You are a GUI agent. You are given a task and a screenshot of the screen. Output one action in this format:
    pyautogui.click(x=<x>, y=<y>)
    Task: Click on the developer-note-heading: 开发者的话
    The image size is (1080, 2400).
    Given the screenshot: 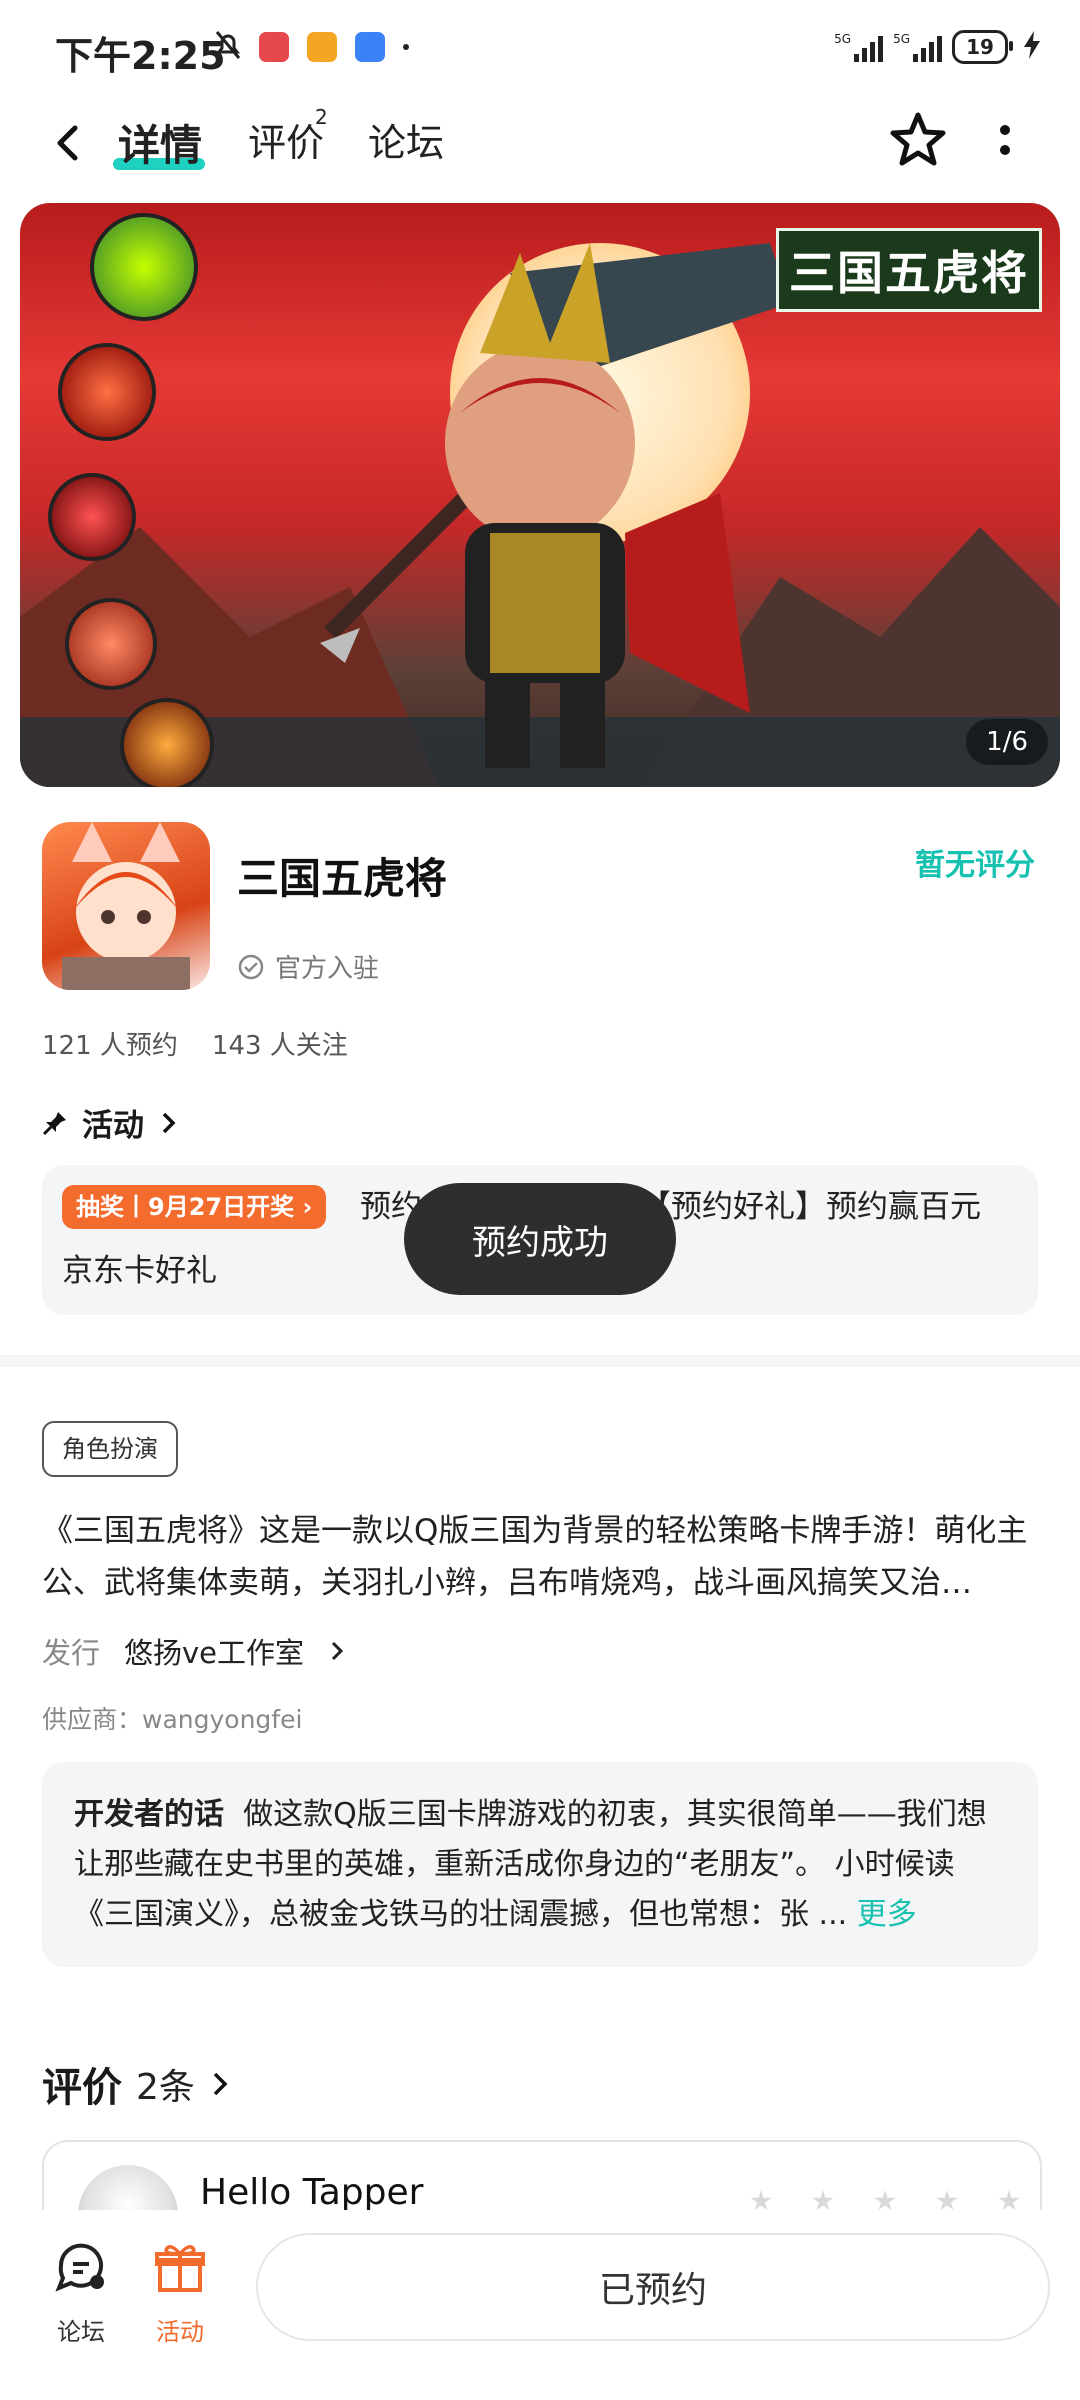 What is the action you would take?
    pyautogui.click(x=149, y=1814)
    